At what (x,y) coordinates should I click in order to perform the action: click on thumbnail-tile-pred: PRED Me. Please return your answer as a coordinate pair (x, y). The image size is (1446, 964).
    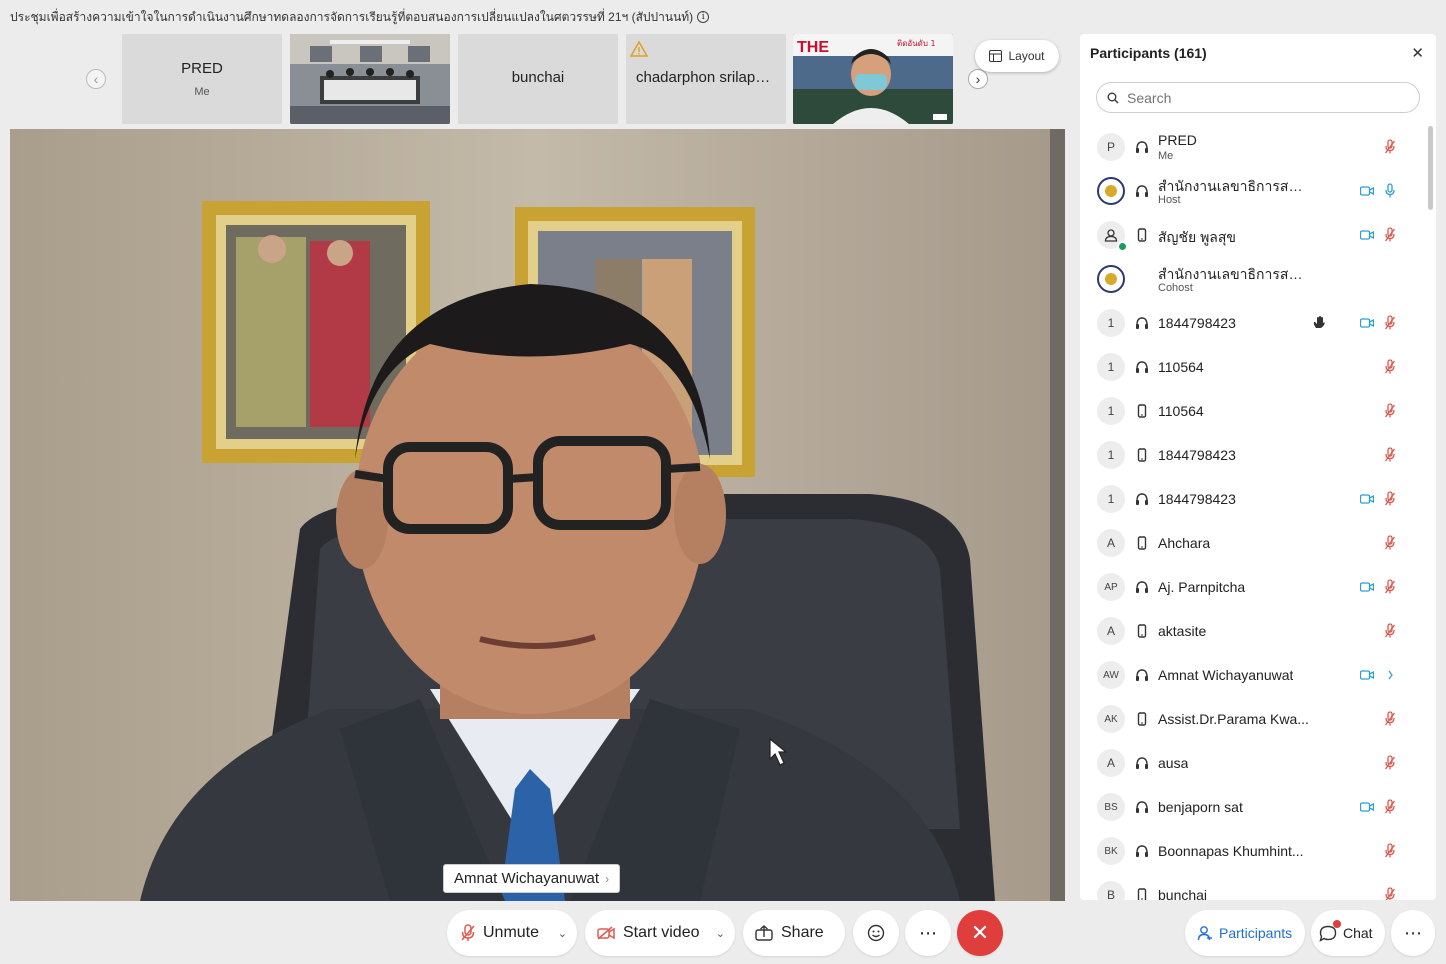
    Looking at the image, I should click on (202, 79).